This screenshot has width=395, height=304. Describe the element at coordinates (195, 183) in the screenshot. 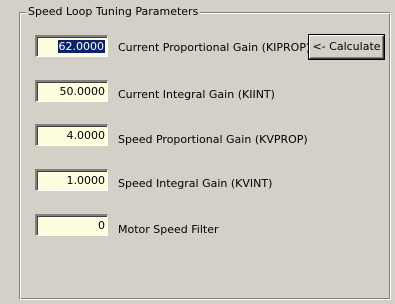

I see `kvint-label: Speed Integral Gain (KVINT)` at that location.